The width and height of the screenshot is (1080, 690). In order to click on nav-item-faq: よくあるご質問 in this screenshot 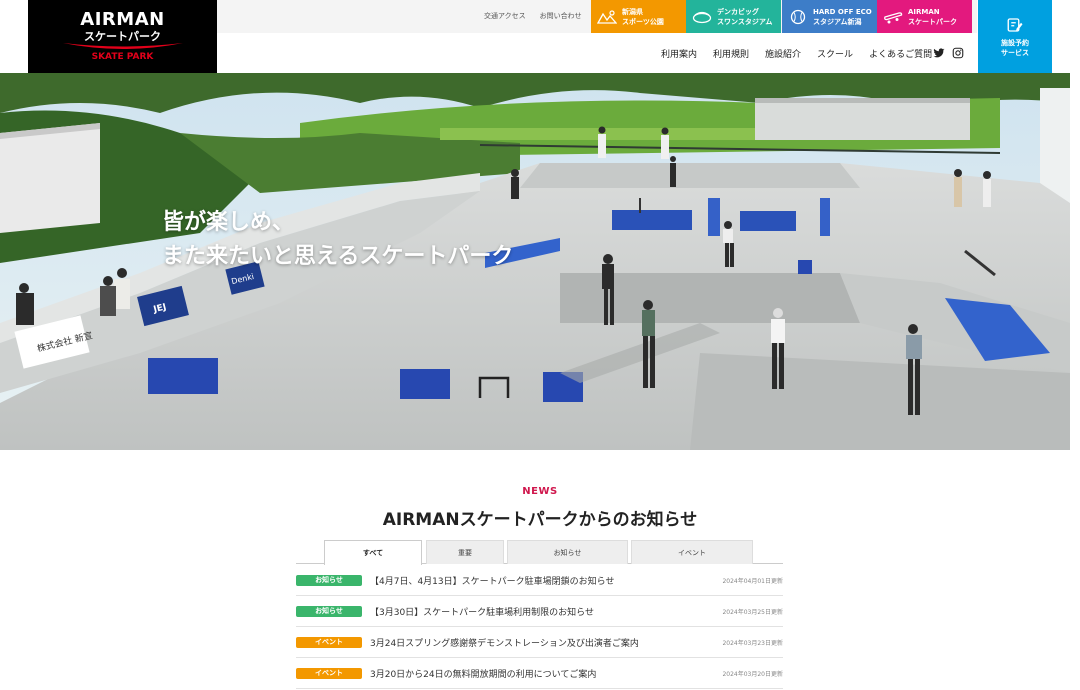, I will do `click(900, 53)`.